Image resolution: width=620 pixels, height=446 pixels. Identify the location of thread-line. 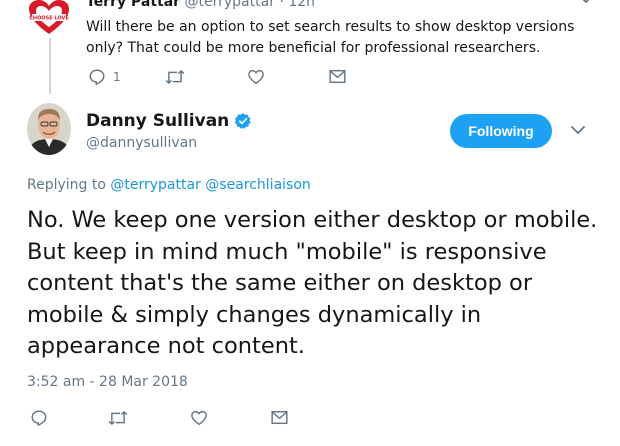
(50, 66).